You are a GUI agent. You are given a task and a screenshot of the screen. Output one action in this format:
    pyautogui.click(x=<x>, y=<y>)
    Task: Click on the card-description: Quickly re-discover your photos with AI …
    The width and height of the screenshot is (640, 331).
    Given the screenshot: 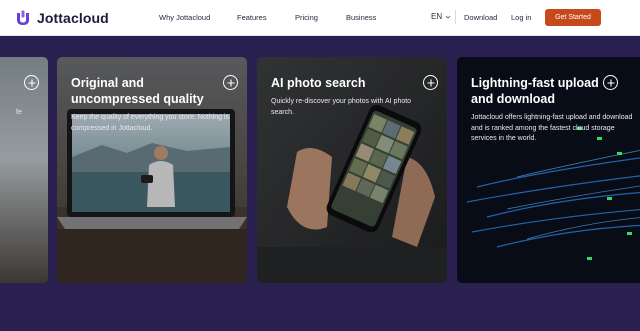 What is the action you would take?
    pyautogui.click(x=341, y=107)
    